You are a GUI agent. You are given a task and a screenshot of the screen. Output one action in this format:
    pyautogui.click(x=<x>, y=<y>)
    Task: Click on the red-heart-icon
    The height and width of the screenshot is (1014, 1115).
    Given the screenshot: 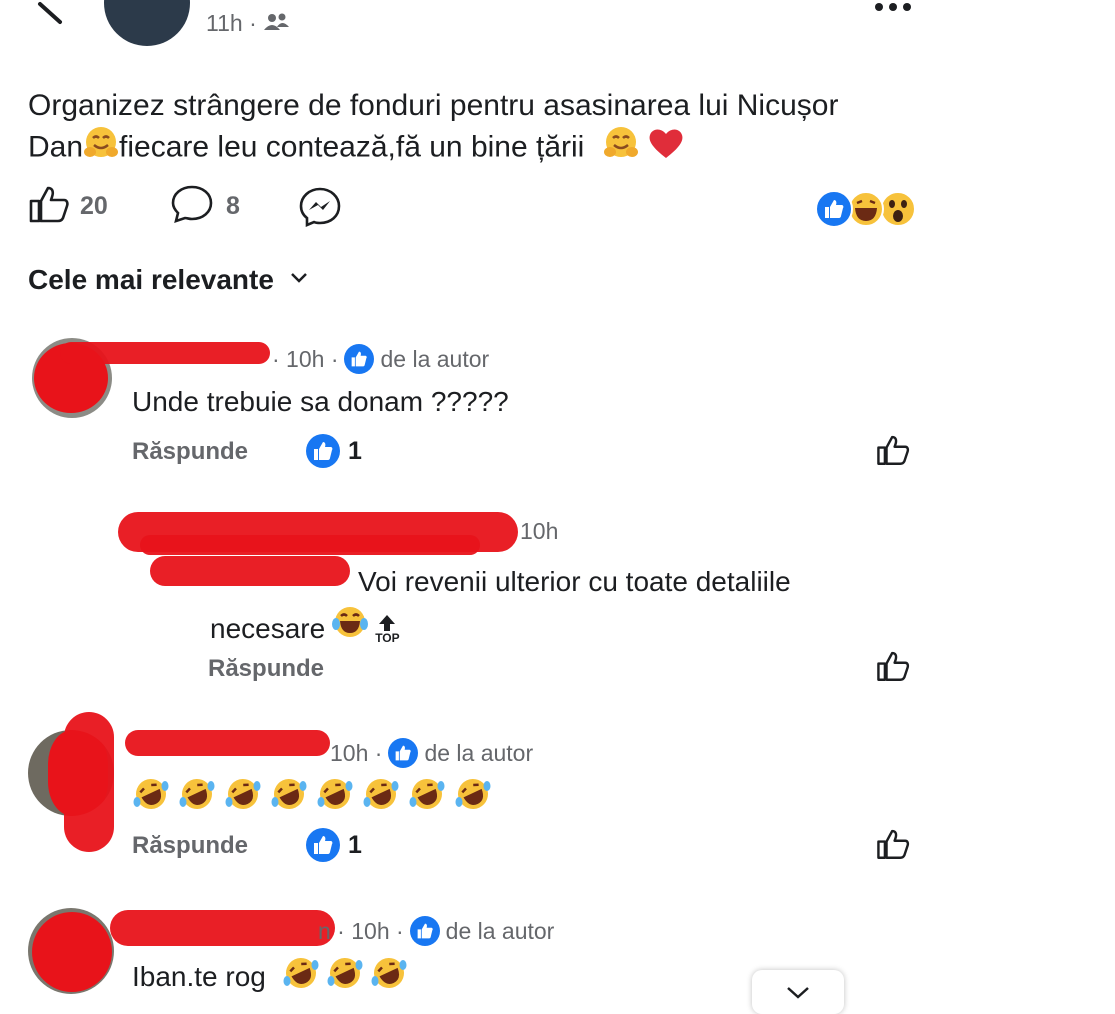 What is the action you would take?
    pyautogui.click(x=666, y=148)
    